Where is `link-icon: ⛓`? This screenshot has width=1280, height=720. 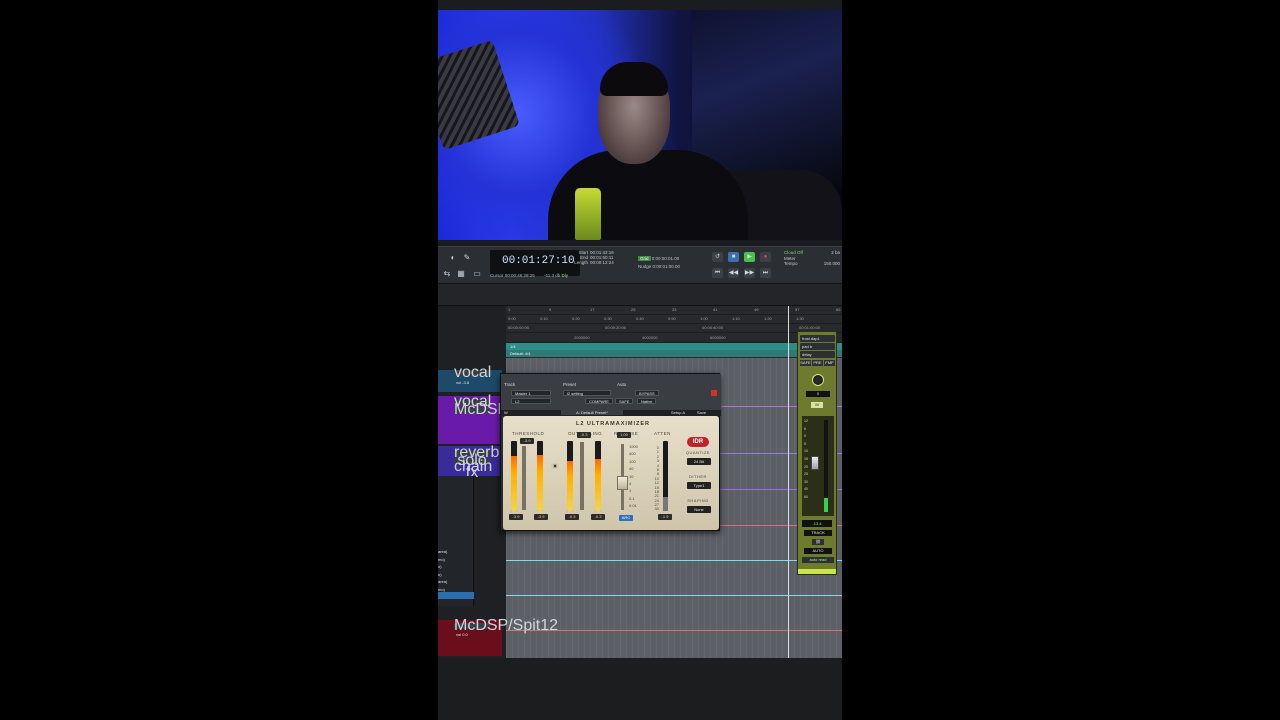
link-icon: ⛓ is located at coordinates (818, 542).